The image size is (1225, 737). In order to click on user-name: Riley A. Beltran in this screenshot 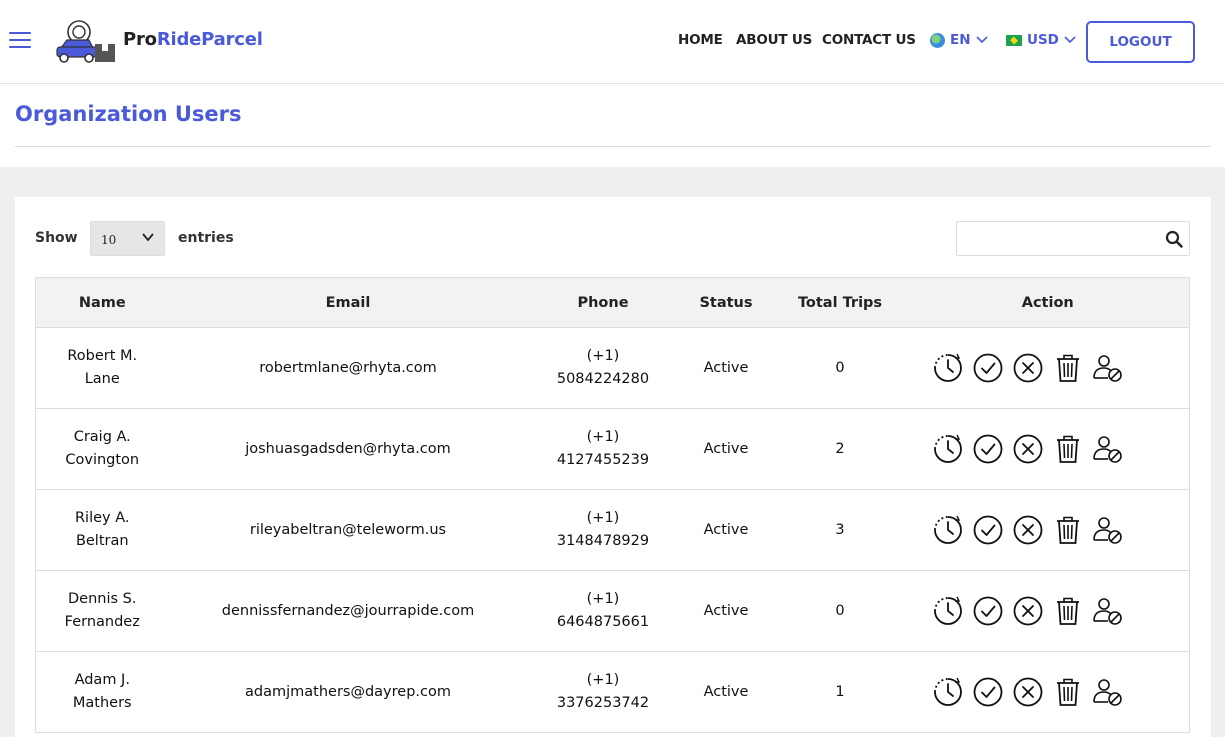, I will do `click(102, 530)`.